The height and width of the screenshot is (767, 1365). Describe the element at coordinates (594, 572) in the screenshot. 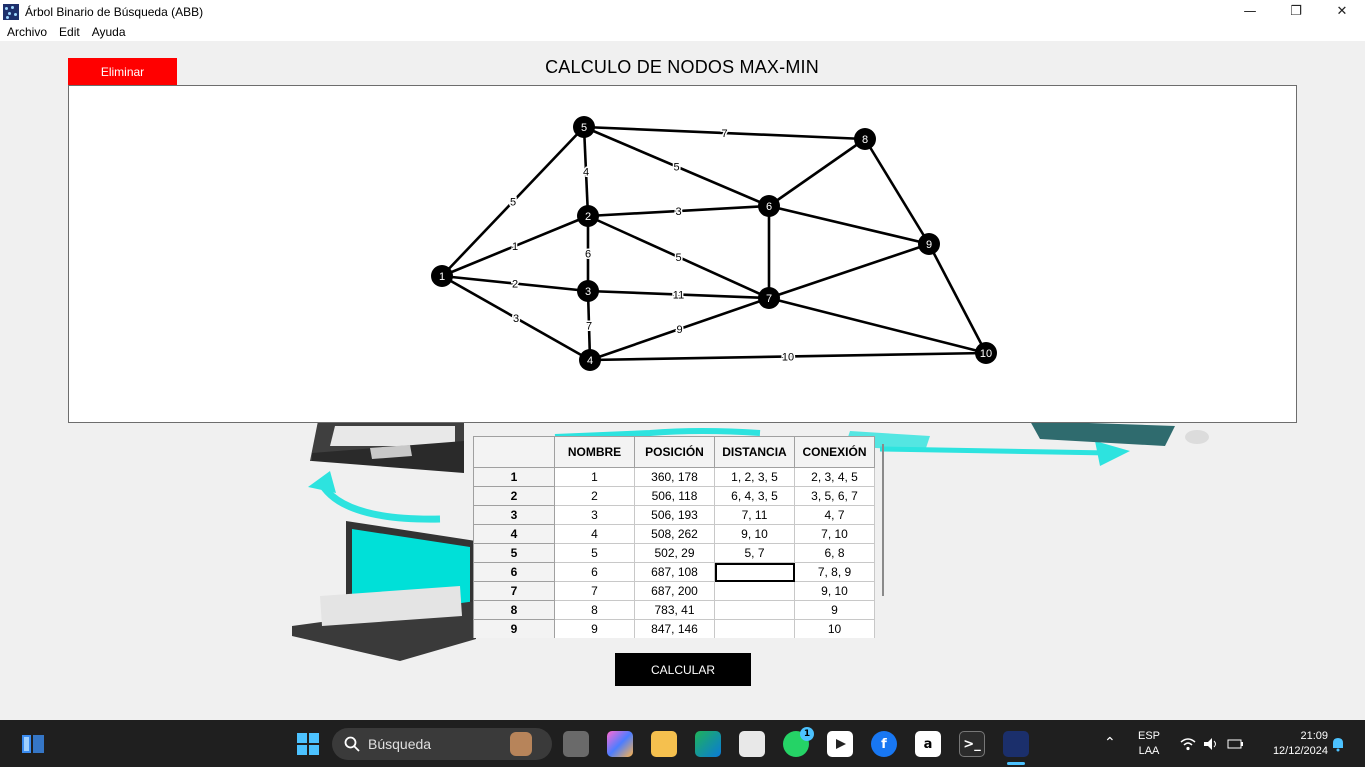

I see `cell-nombre: 6` at that location.